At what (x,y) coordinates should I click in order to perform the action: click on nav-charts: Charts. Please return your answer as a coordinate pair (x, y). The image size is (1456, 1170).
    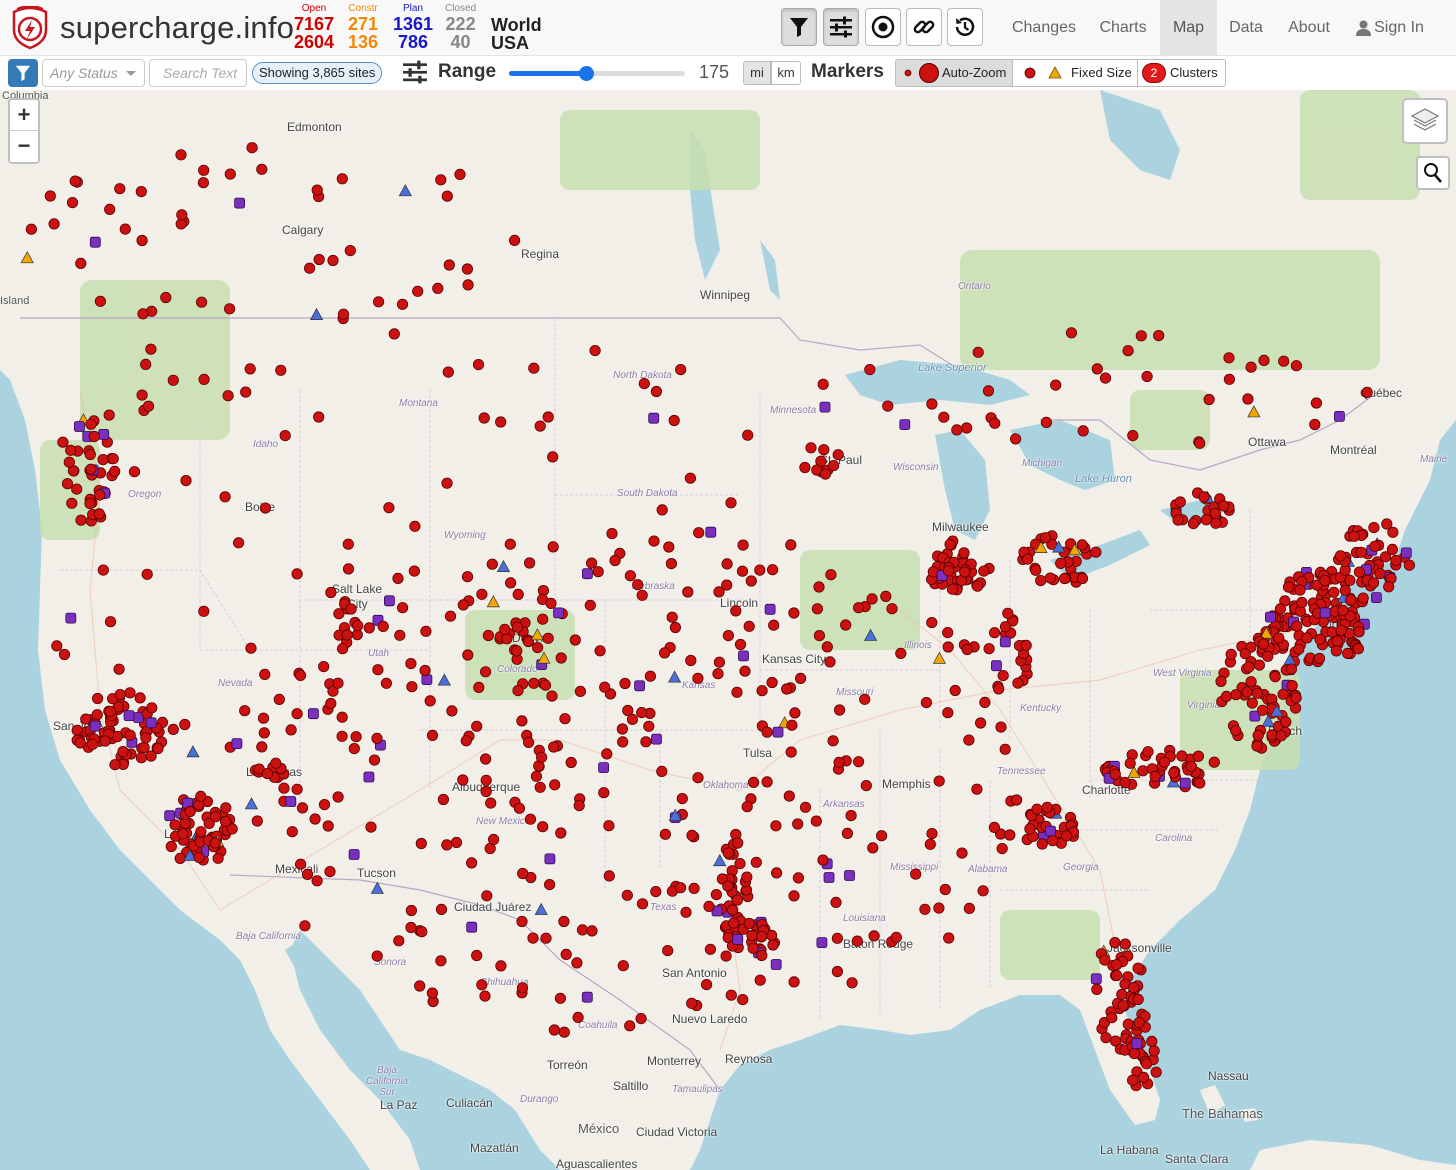
    Looking at the image, I should click on (1123, 28).